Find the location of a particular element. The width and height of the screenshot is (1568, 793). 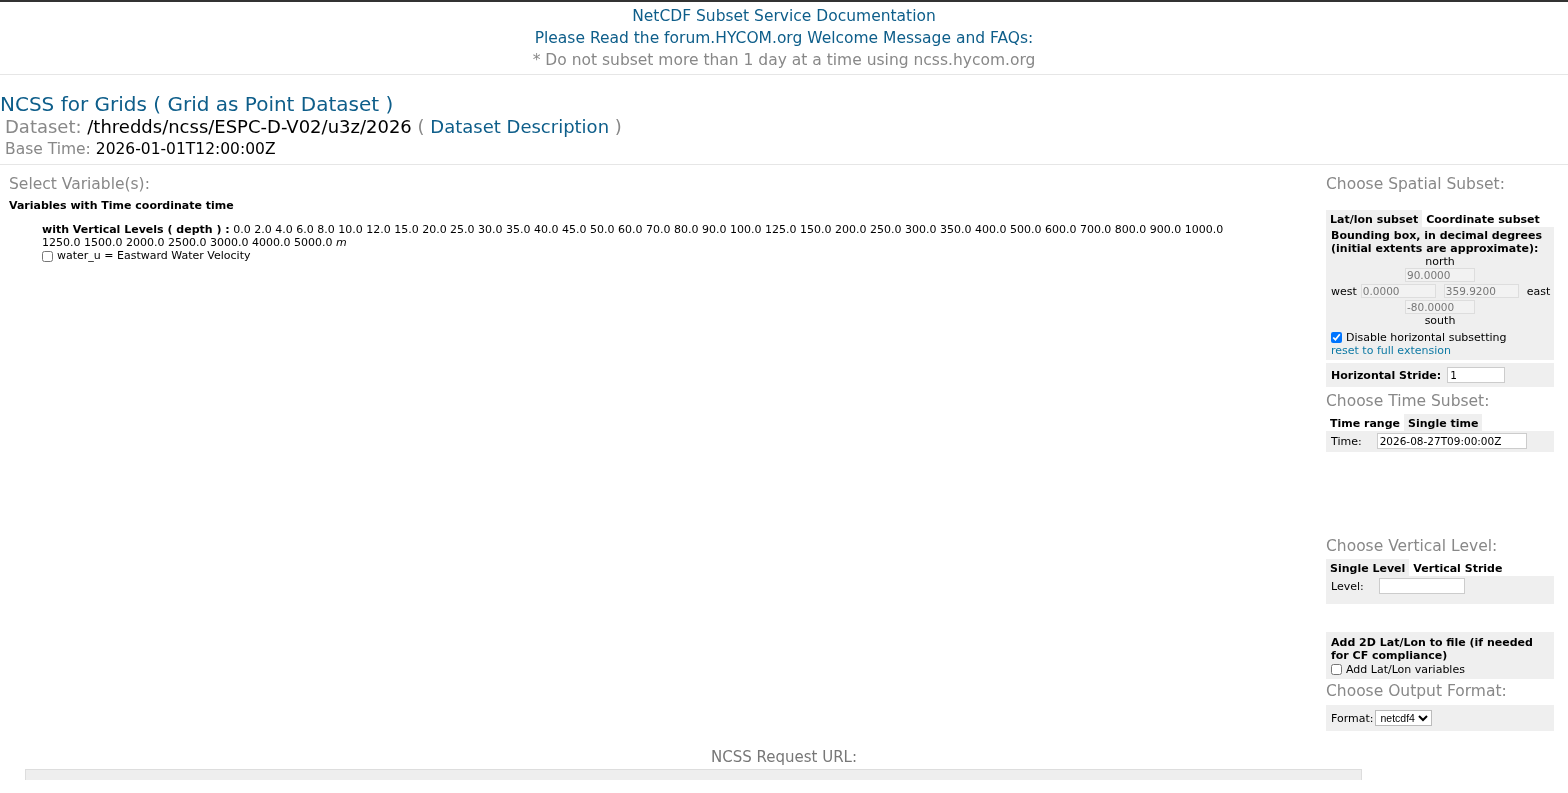

north-label: north is located at coordinates (1440, 261).